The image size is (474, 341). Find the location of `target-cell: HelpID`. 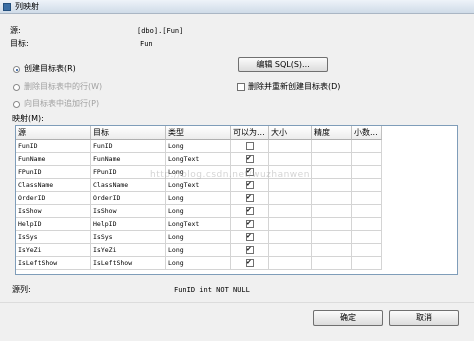

target-cell: HelpID is located at coordinates (128, 224).